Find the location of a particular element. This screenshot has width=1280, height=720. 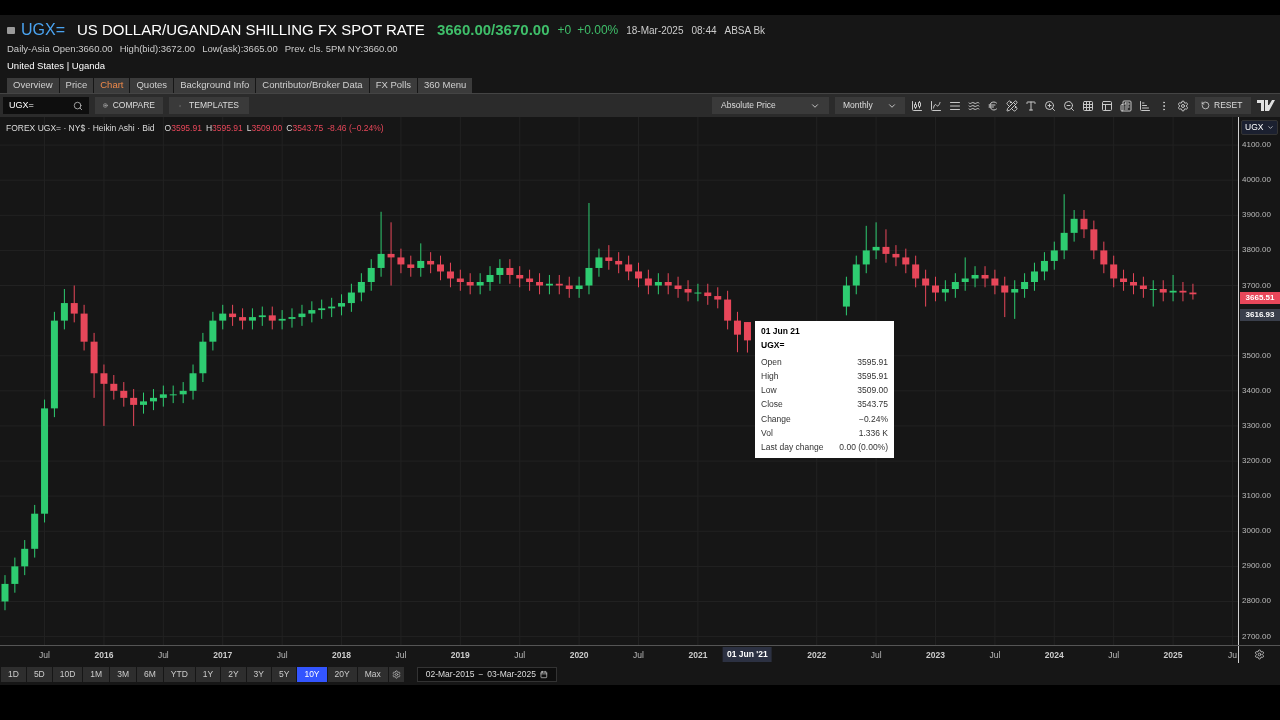

range-button: 1Y is located at coordinates (208, 674).